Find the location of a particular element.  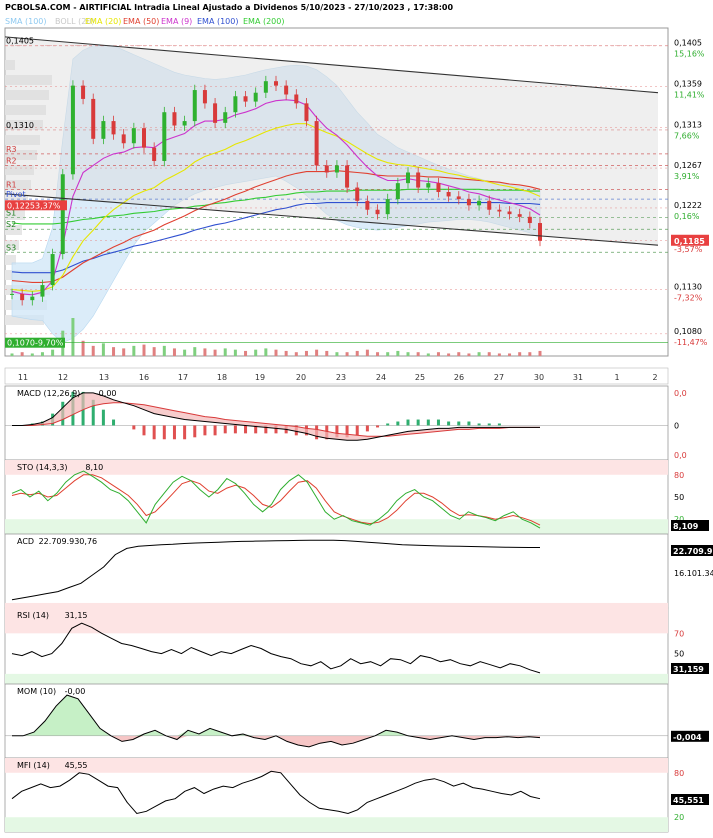

pct-tick-label: 0,16% is located at coordinates (687, 216).